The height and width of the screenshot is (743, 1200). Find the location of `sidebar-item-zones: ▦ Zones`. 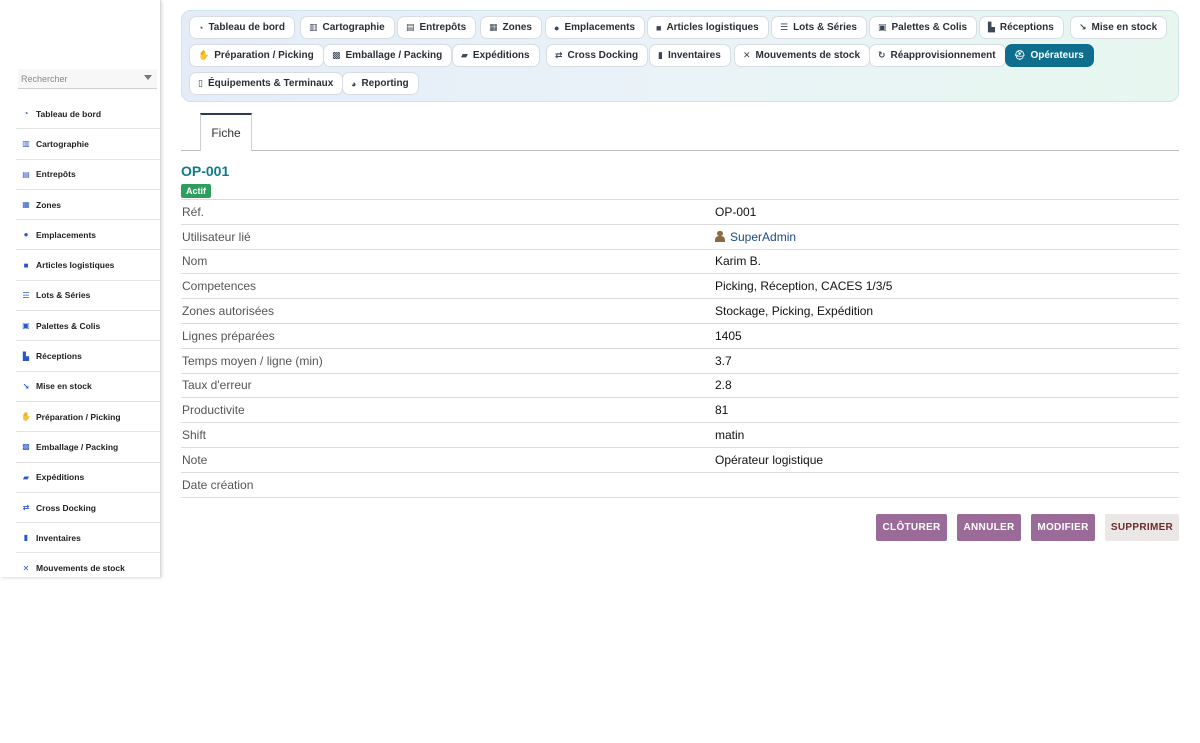

sidebar-item-zones: ▦ Zones is located at coordinates (88, 205).